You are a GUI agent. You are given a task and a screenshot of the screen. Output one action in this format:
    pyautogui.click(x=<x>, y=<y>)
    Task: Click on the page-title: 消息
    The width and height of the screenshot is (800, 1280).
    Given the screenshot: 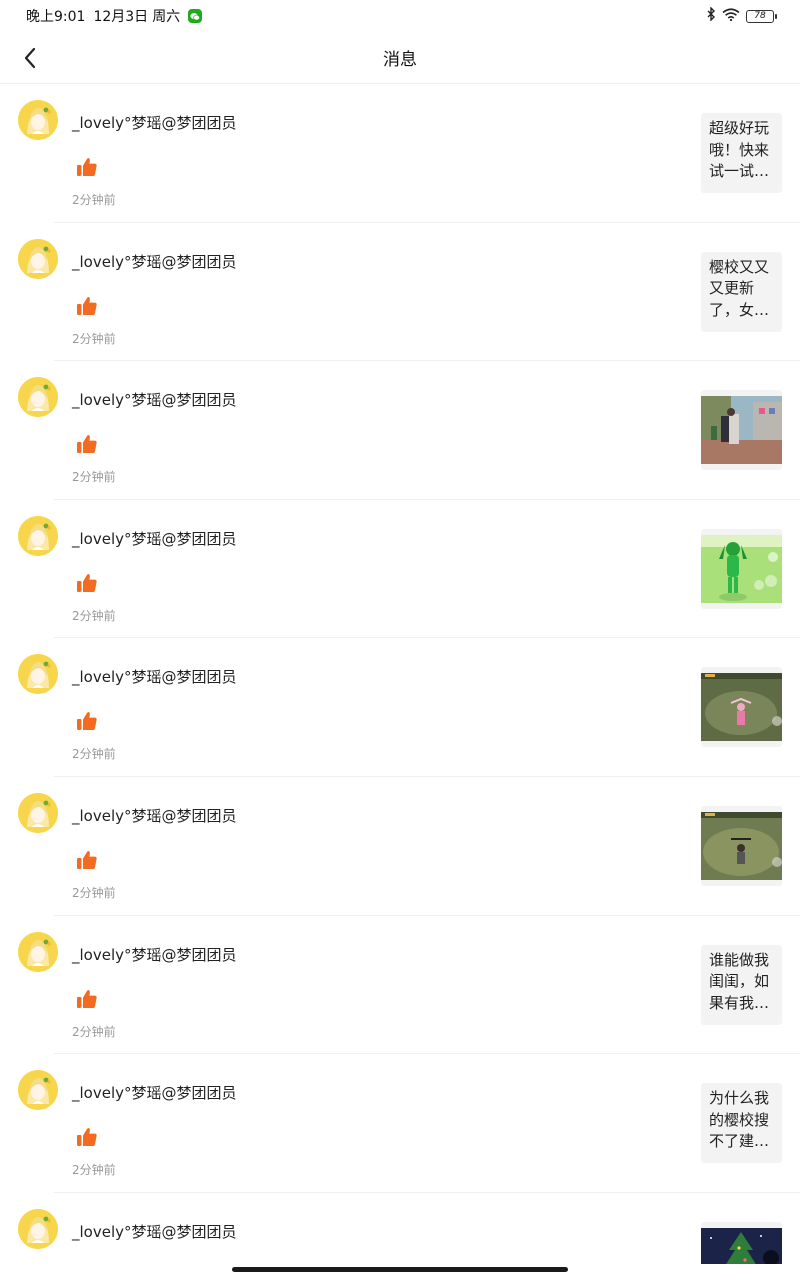 What is the action you would take?
    pyautogui.click(x=400, y=60)
    